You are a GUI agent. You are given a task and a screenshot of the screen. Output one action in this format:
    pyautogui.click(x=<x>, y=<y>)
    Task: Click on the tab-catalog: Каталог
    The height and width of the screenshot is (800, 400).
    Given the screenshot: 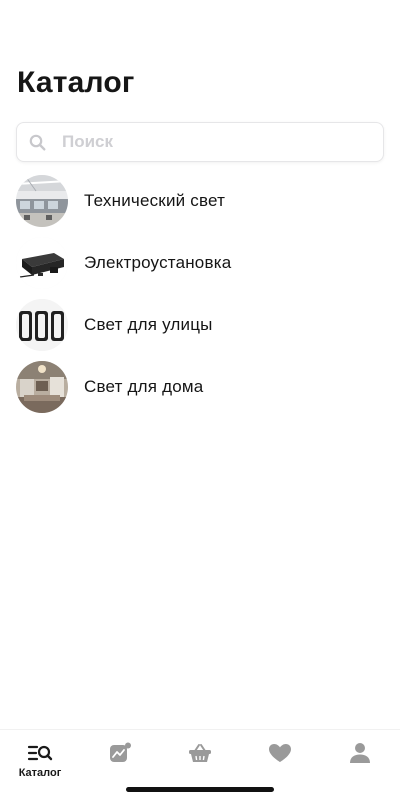 What is the action you would take?
    pyautogui.click(x=40, y=765)
    